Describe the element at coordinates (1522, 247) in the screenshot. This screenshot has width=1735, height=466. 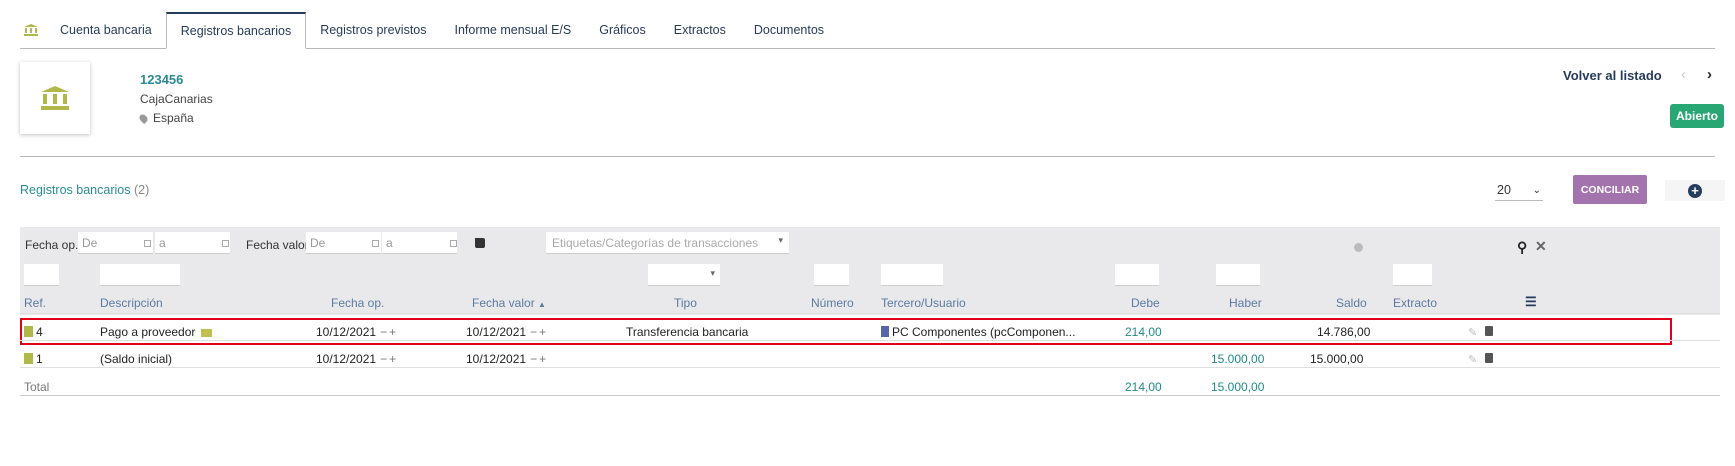
I see `search-icon: ⚲` at that location.